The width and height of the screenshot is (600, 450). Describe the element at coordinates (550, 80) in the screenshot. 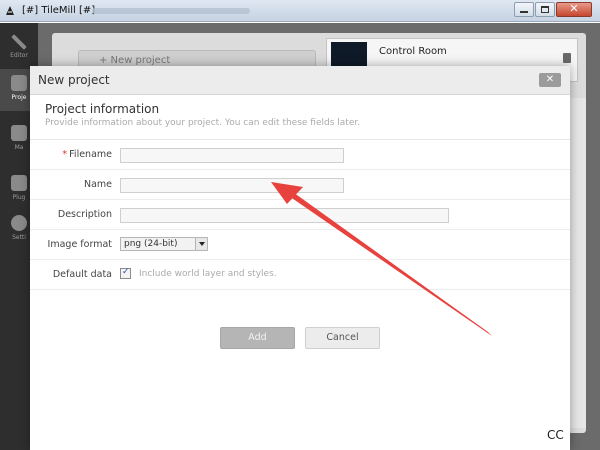

I see `dialog-close-button: ✕` at that location.